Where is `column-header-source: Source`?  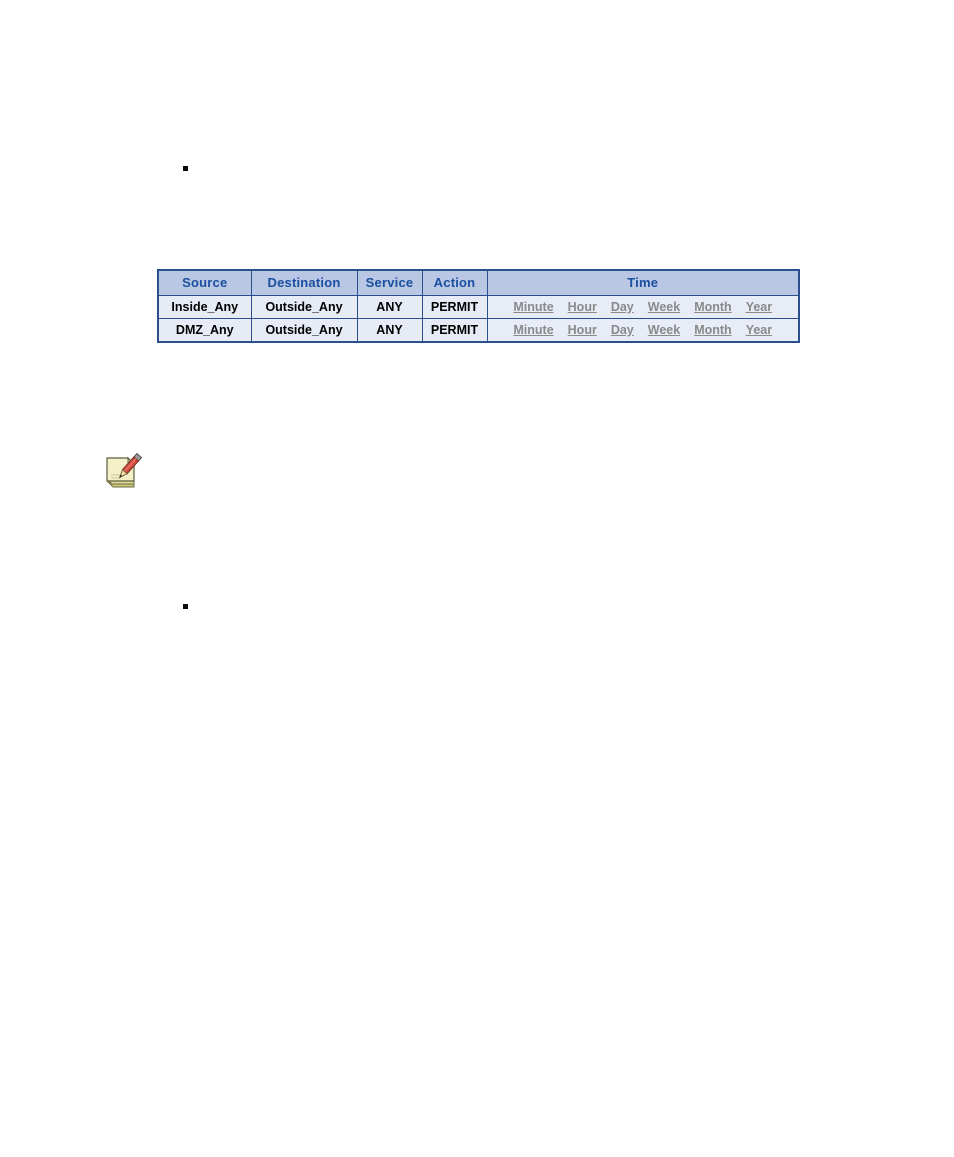
column-header-source: Source is located at coordinates (204, 282).